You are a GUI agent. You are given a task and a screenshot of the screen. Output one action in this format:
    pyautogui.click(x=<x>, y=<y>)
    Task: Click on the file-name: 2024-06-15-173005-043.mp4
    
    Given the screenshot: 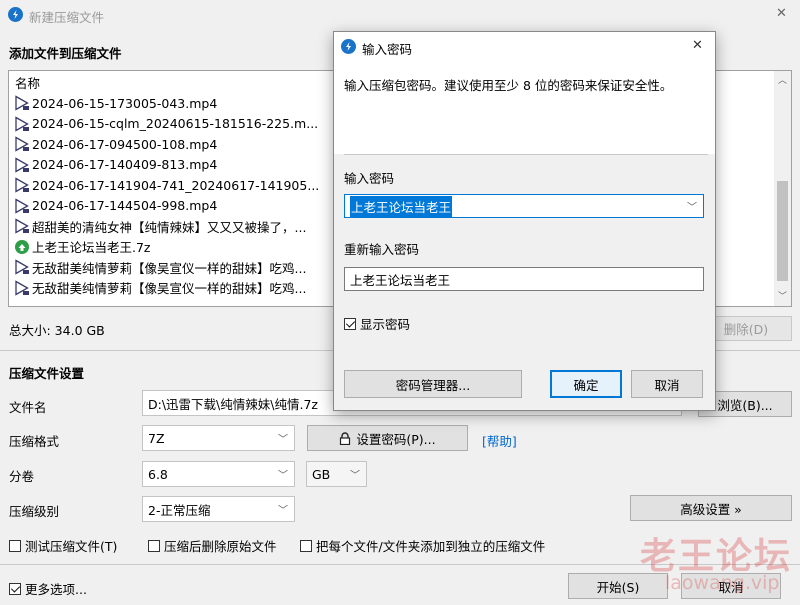 What is the action you would take?
    pyautogui.click(x=125, y=103)
    